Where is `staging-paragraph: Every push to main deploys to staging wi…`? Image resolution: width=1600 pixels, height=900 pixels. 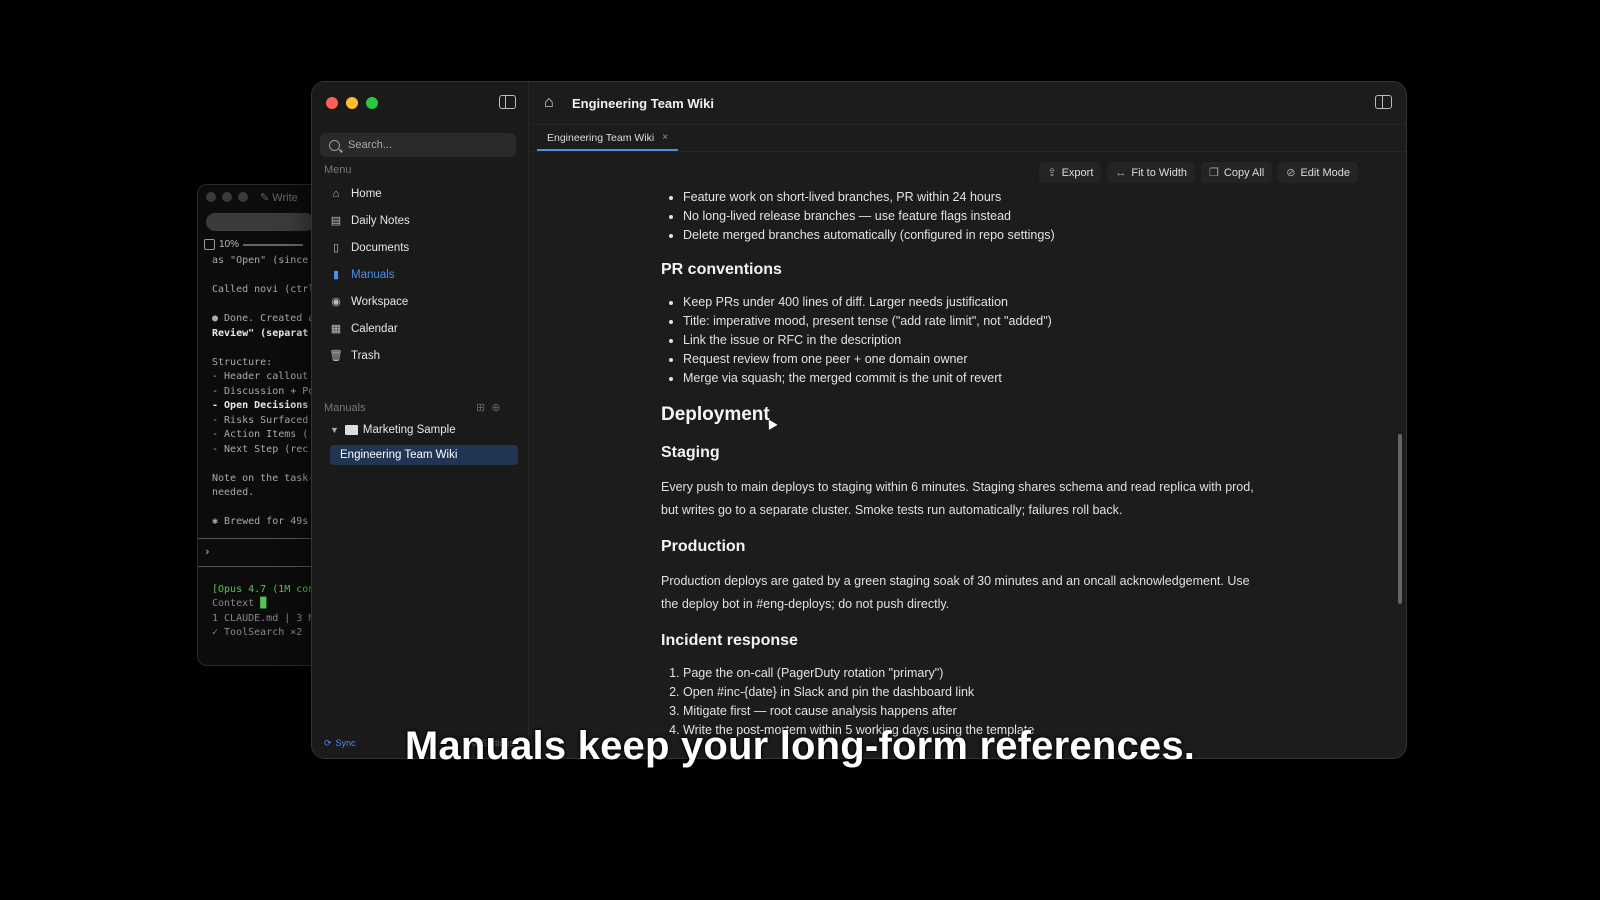
staging-paragraph: Every push to main deploys to staging wi… is located at coordinates (957, 498).